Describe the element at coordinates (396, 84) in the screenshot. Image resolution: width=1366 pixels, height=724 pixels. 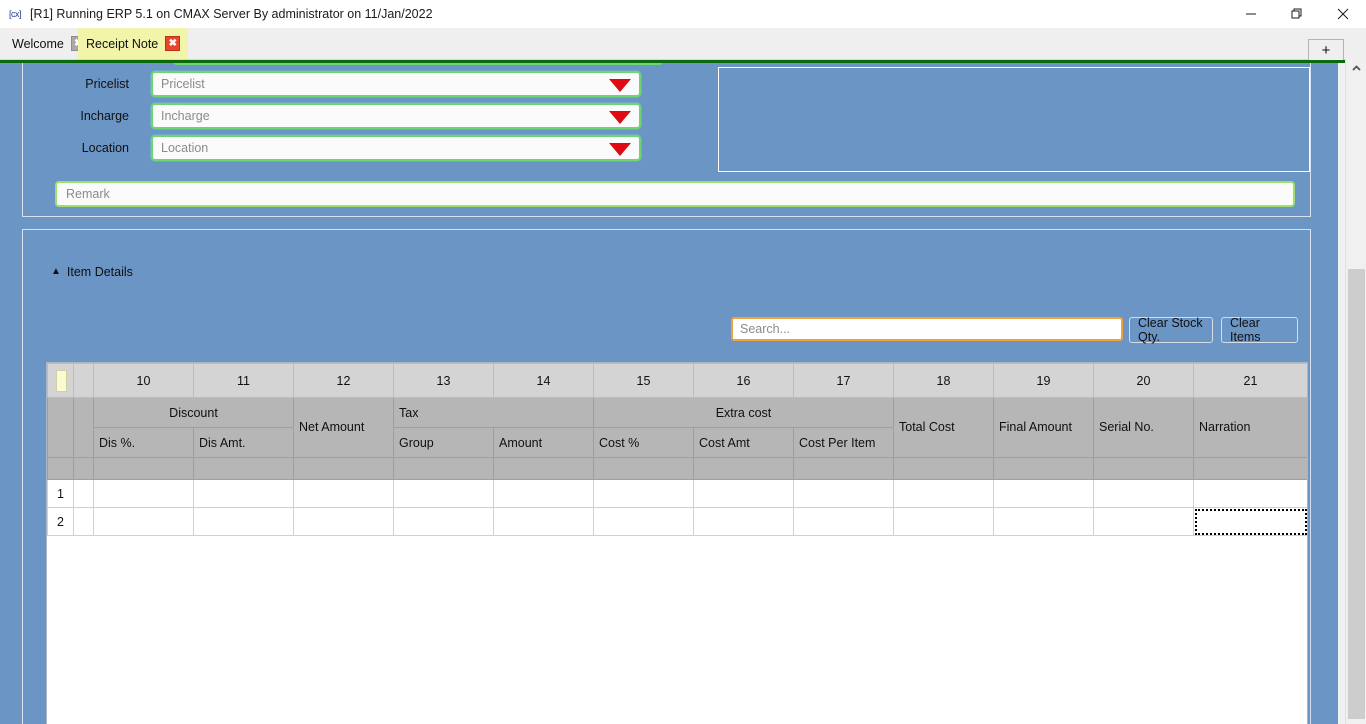
I see `pricelist-select: Pricelist` at that location.